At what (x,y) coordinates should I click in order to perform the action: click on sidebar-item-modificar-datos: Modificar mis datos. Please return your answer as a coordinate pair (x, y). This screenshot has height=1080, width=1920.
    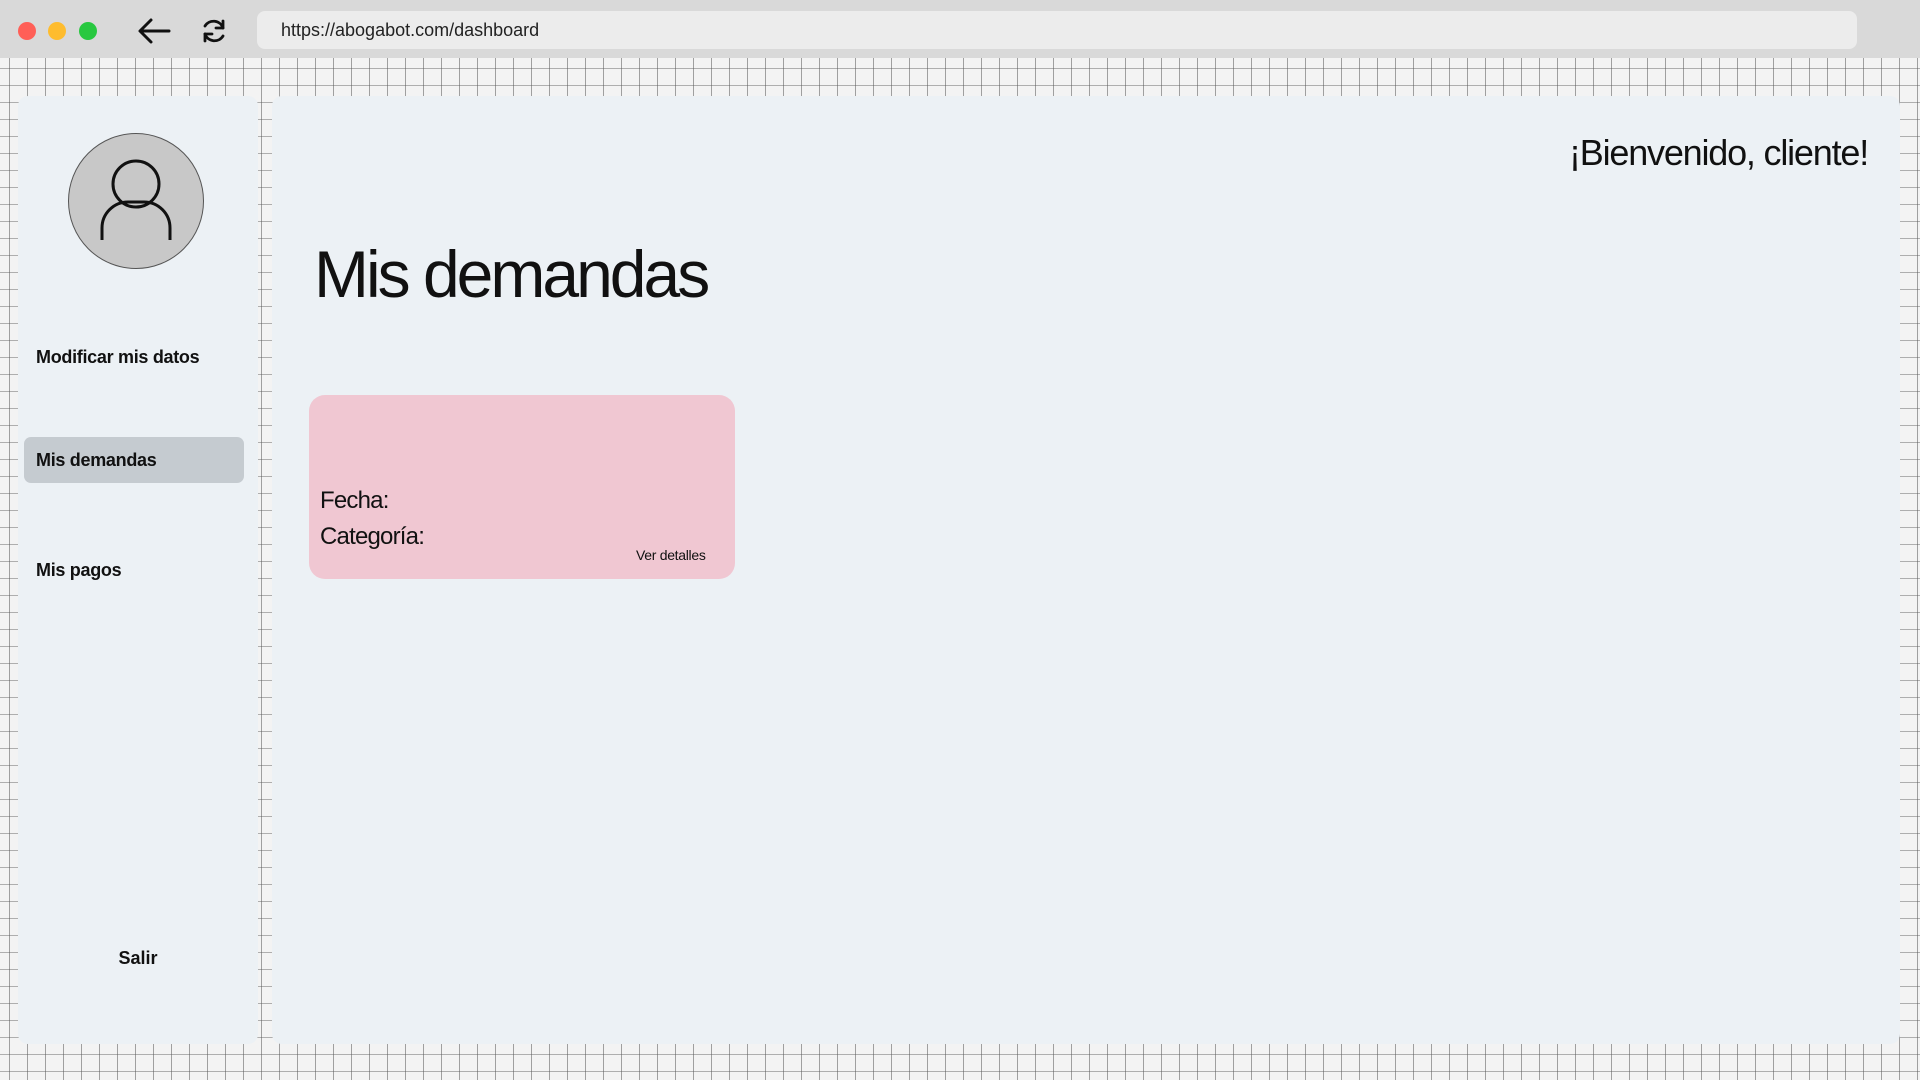
    Looking at the image, I should click on (134, 357).